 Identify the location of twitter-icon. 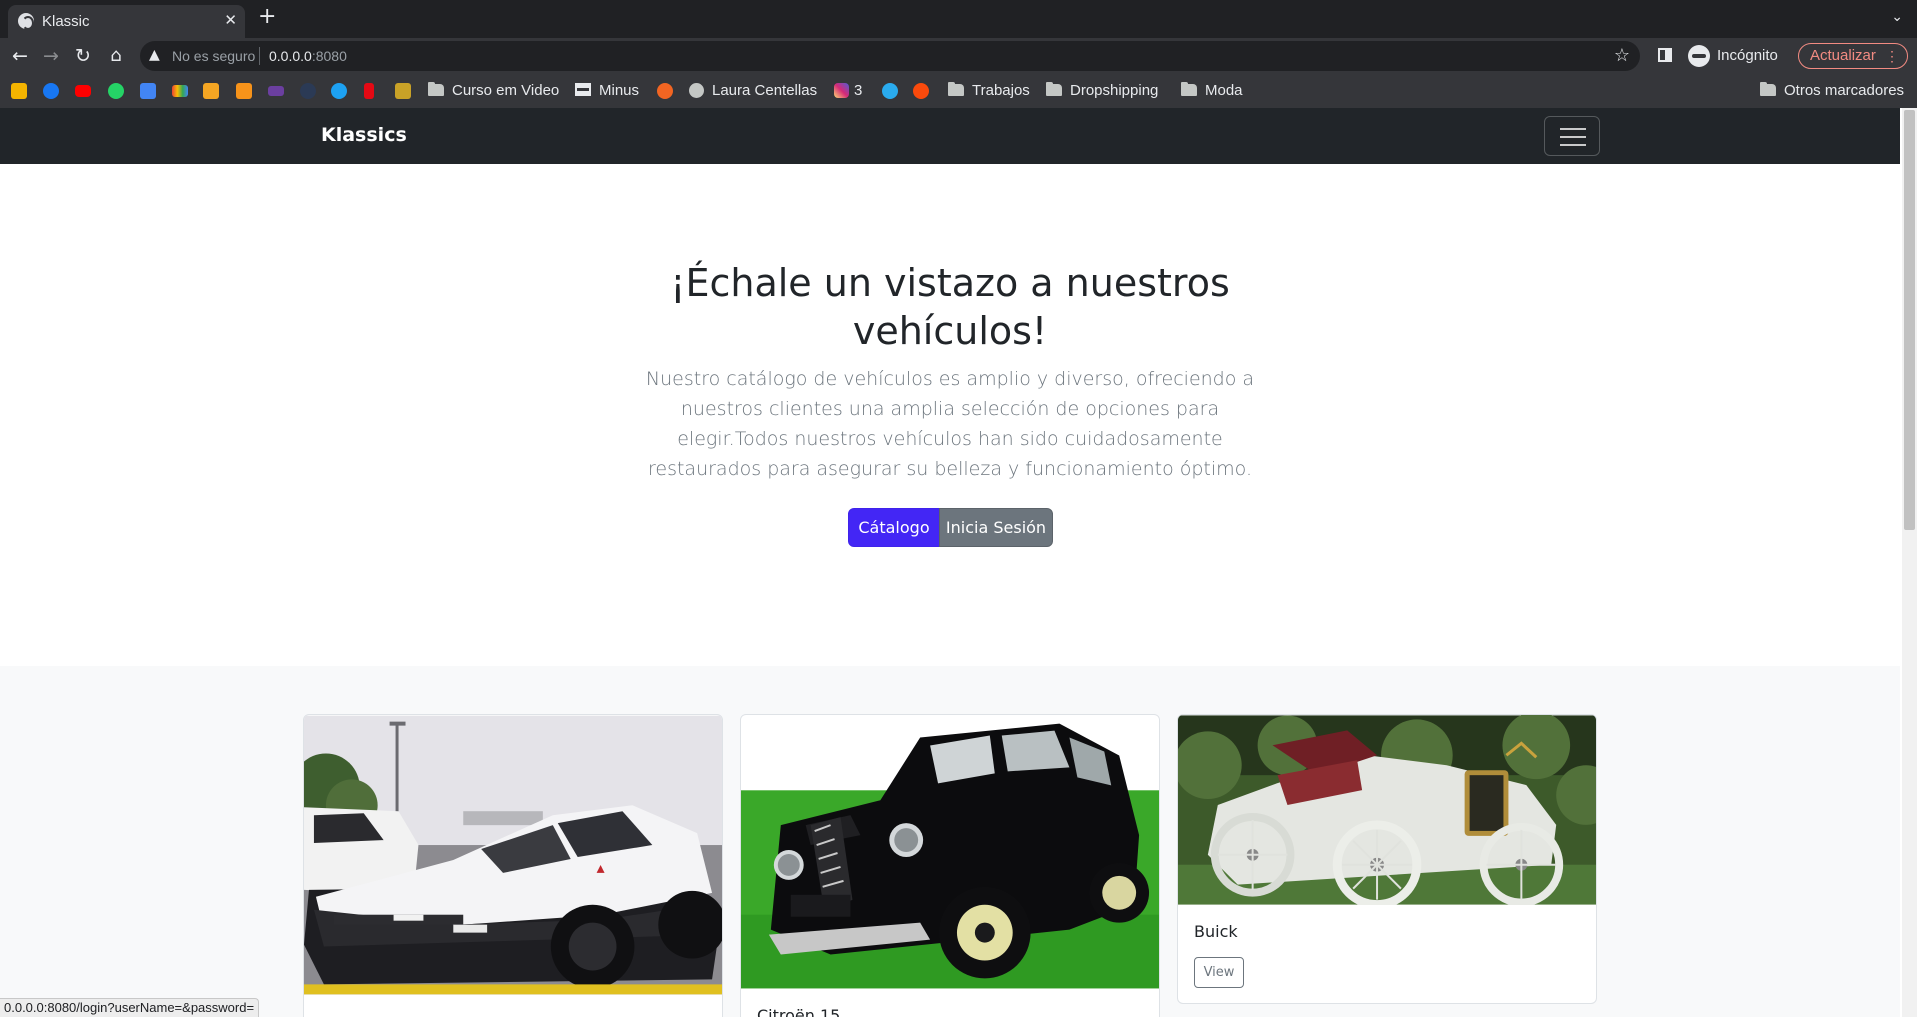
(339, 91).